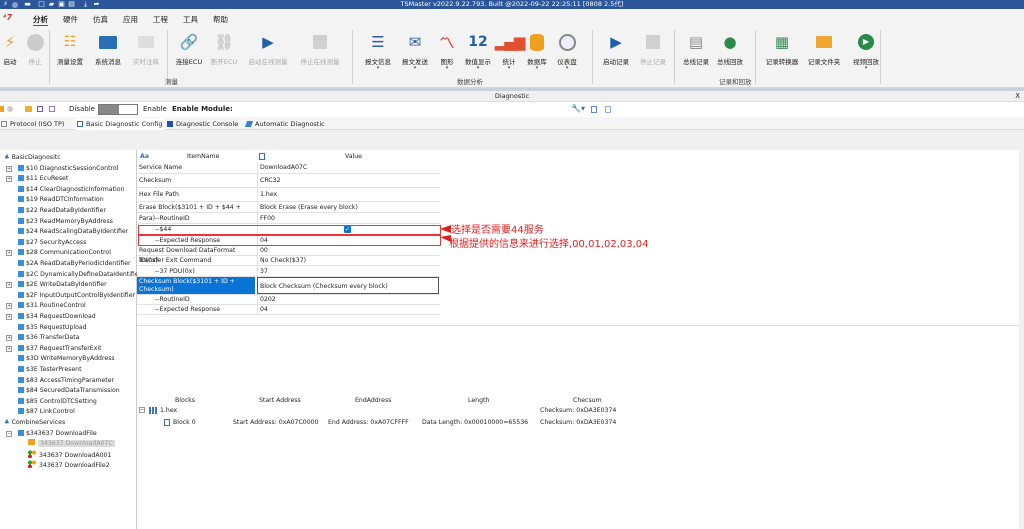  What do you see at coordinates (348, 299) in the screenshot?
I see `row-value: 0202` at bounding box center [348, 299].